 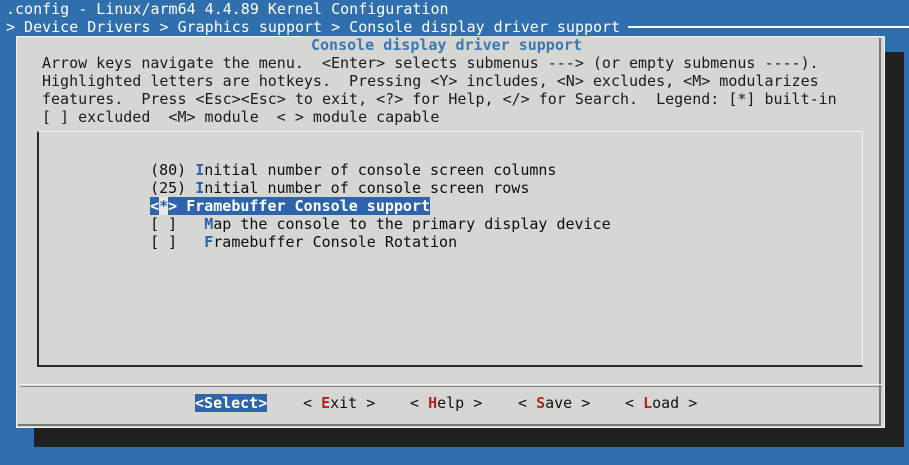 I want to click on button-label: xit, so click(x=344, y=403).